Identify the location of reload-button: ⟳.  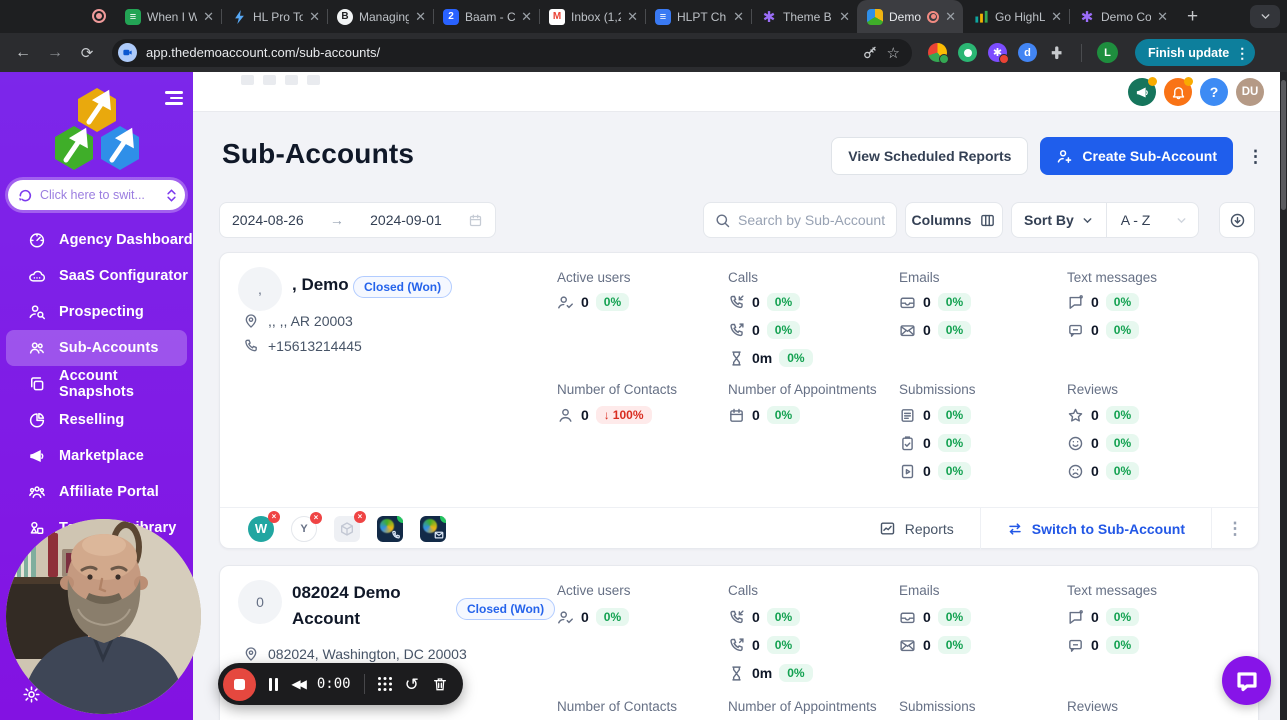
(87, 53).